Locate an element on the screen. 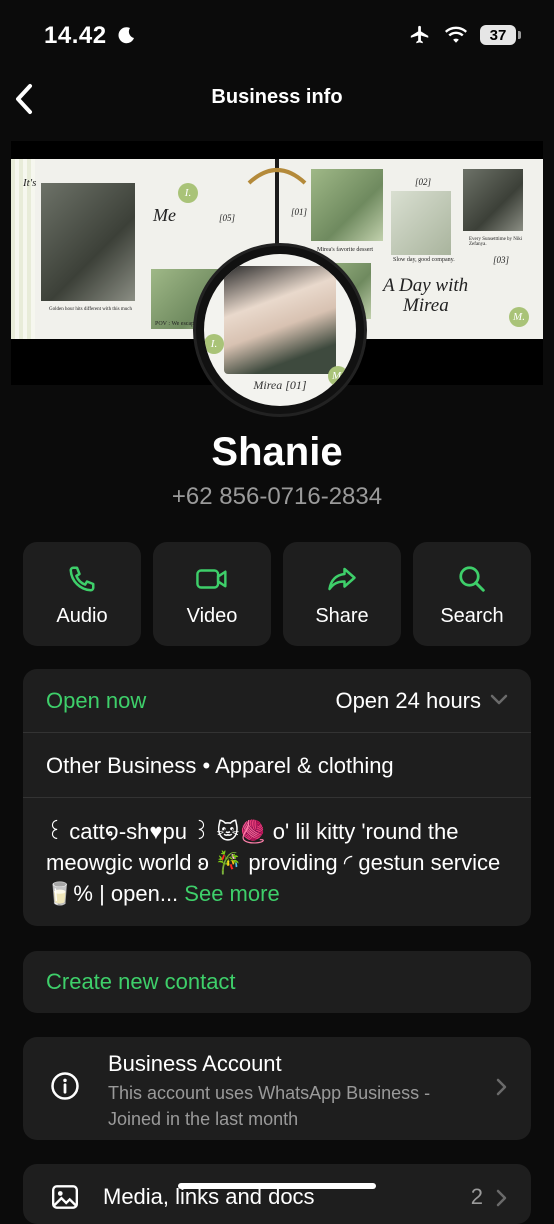 The width and height of the screenshot is (554, 1224). share-icon is located at coordinates (342, 579).